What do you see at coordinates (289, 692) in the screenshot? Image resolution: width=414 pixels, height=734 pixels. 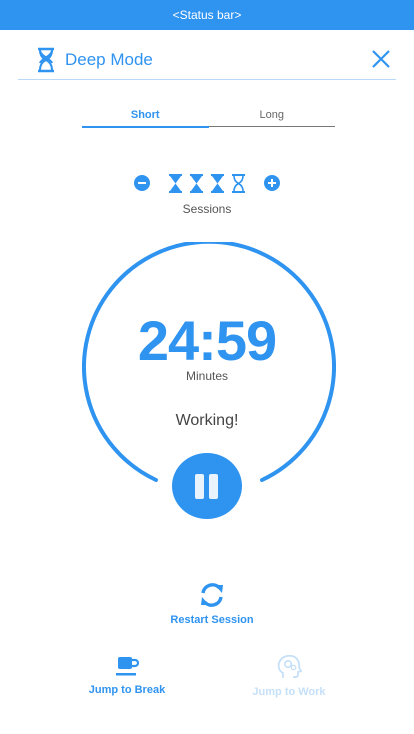 I see `jump-to-work-label: Jump to Work` at bounding box center [289, 692].